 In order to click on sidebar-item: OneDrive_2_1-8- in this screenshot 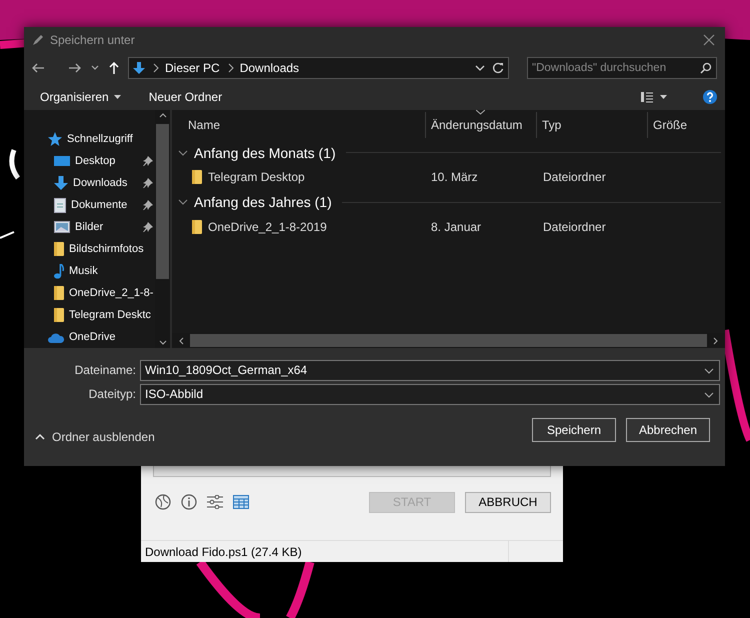, I will do `click(89, 293)`.